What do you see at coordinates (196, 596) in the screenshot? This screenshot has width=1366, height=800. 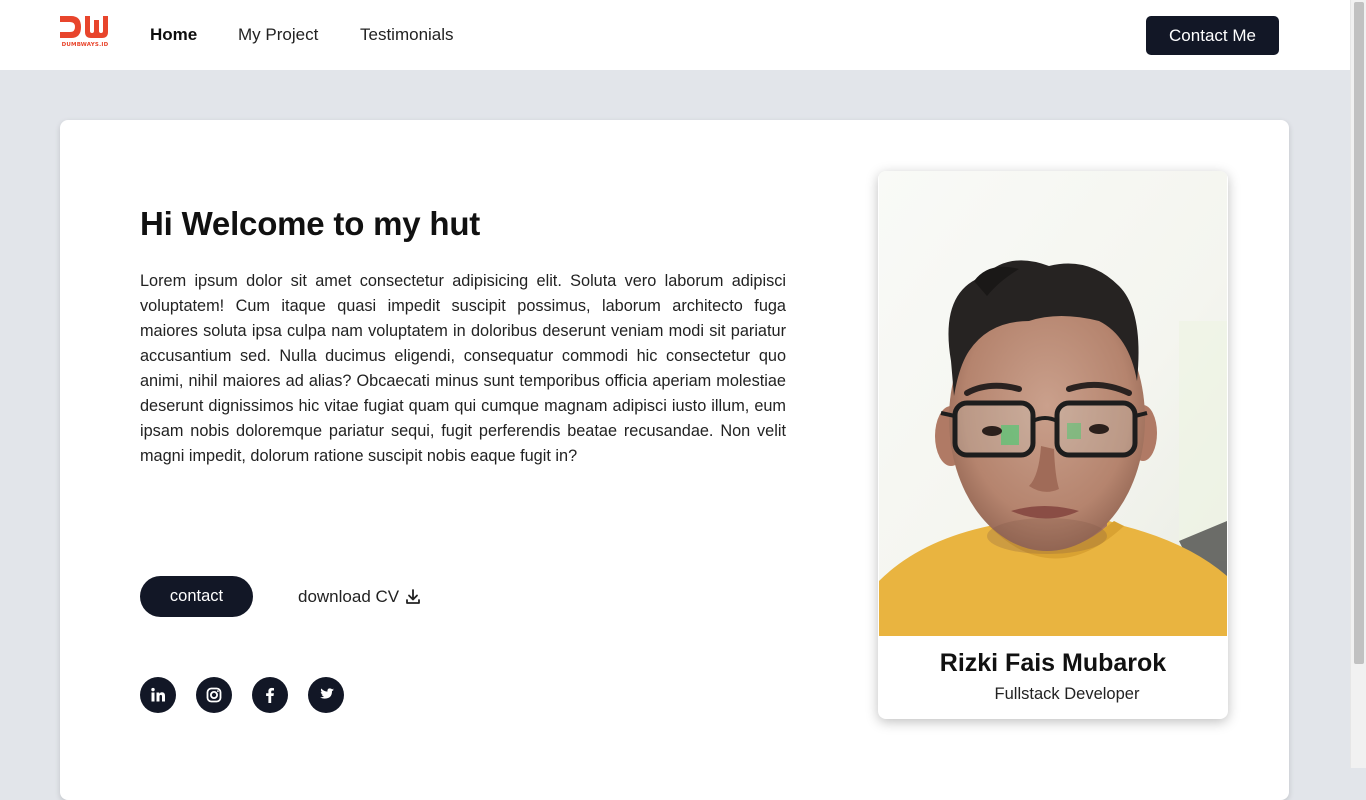 I see `contact-button: contact` at bounding box center [196, 596].